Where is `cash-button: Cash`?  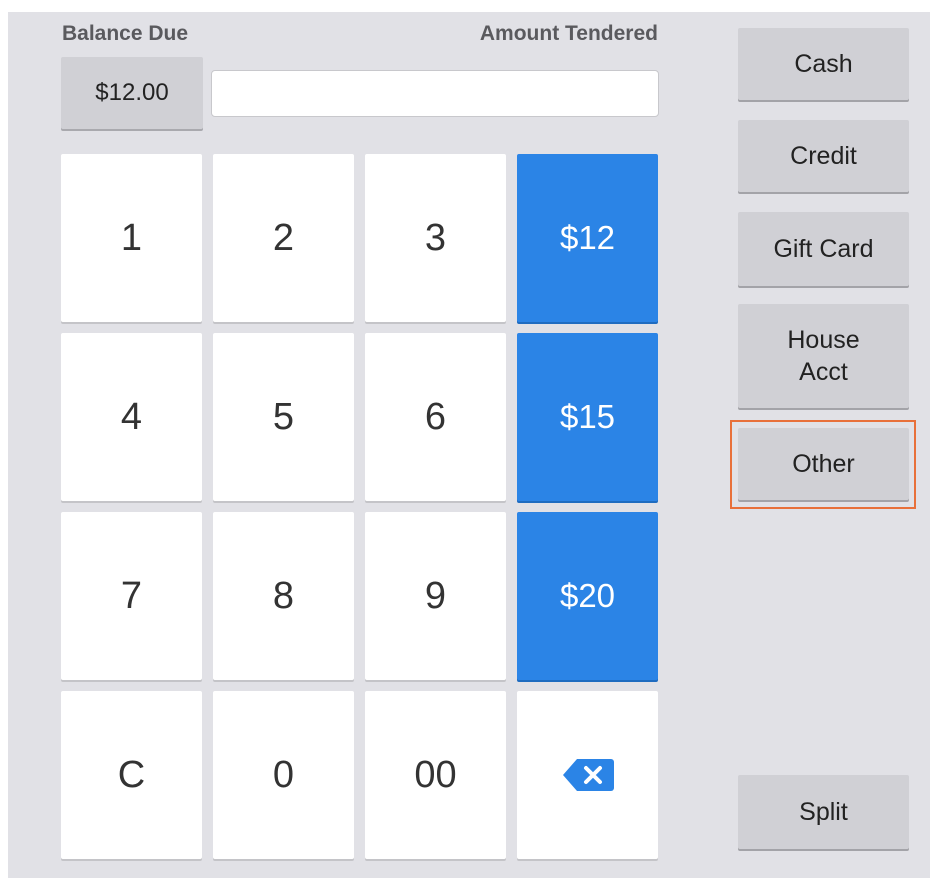
cash-button: Cash is located at coordinates (823, 64).